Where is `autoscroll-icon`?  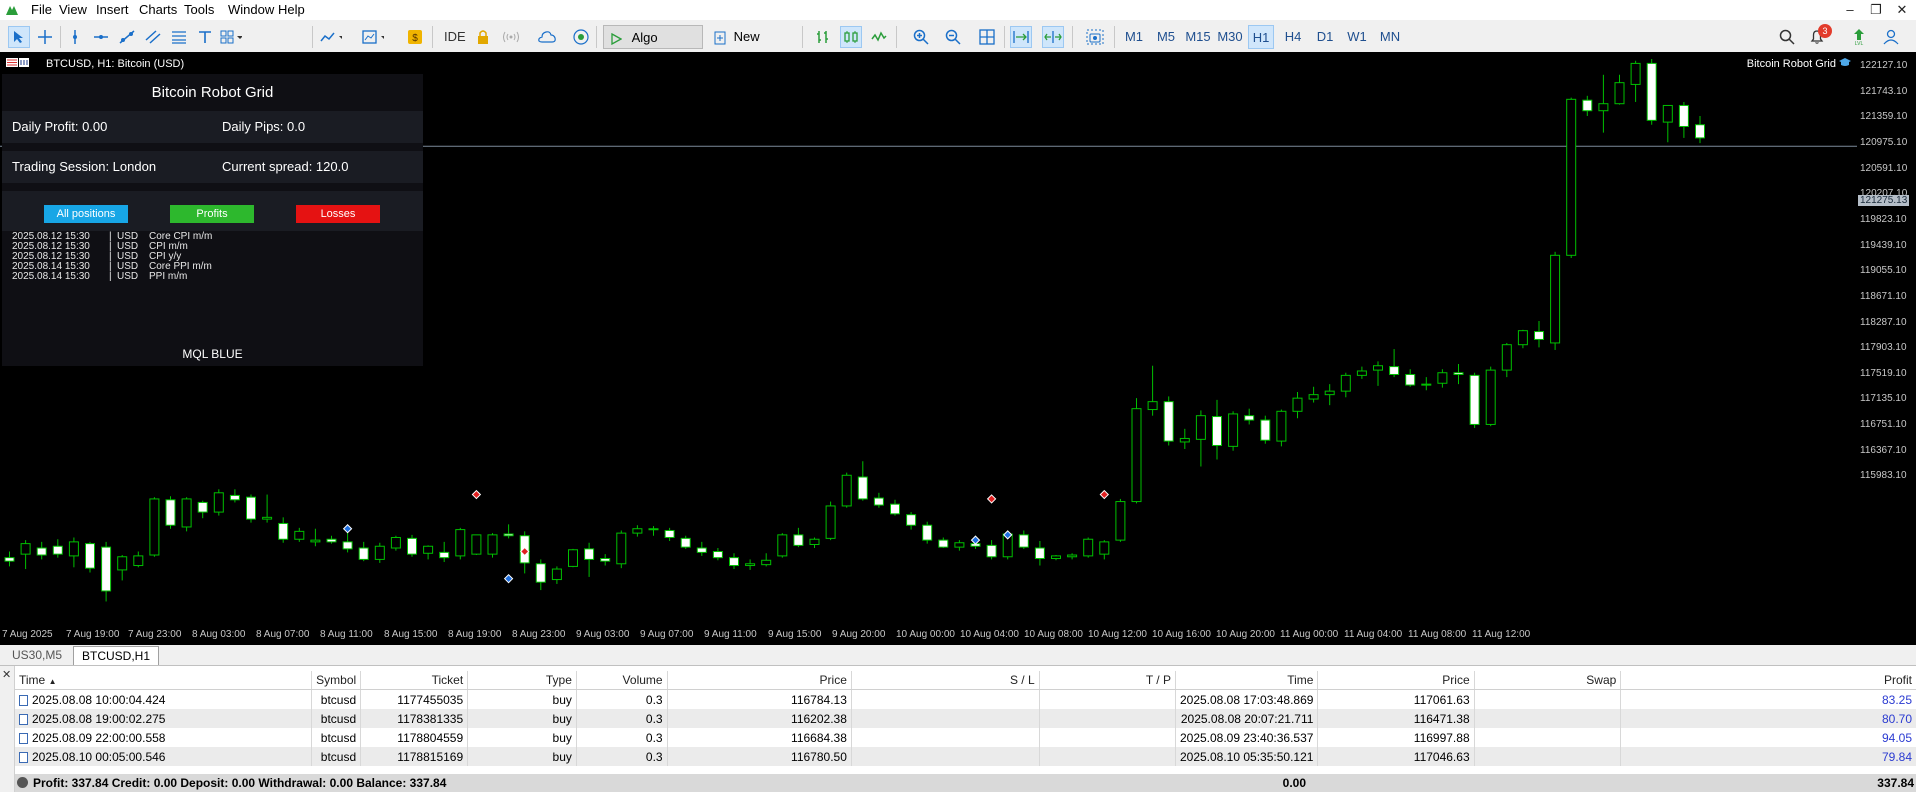 autoscroll-icon is located at coordinates (1021, 37).